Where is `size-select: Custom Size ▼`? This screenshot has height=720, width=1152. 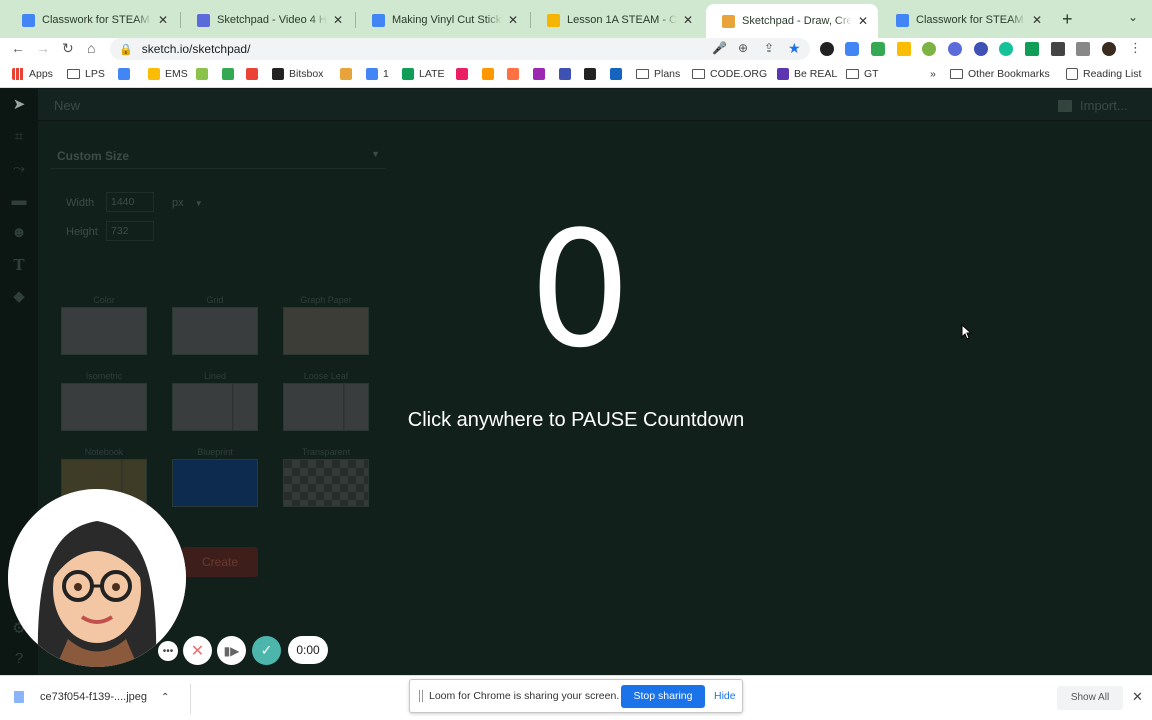
size-select: Custom Size ▼ is located at coordinates (218, 155).